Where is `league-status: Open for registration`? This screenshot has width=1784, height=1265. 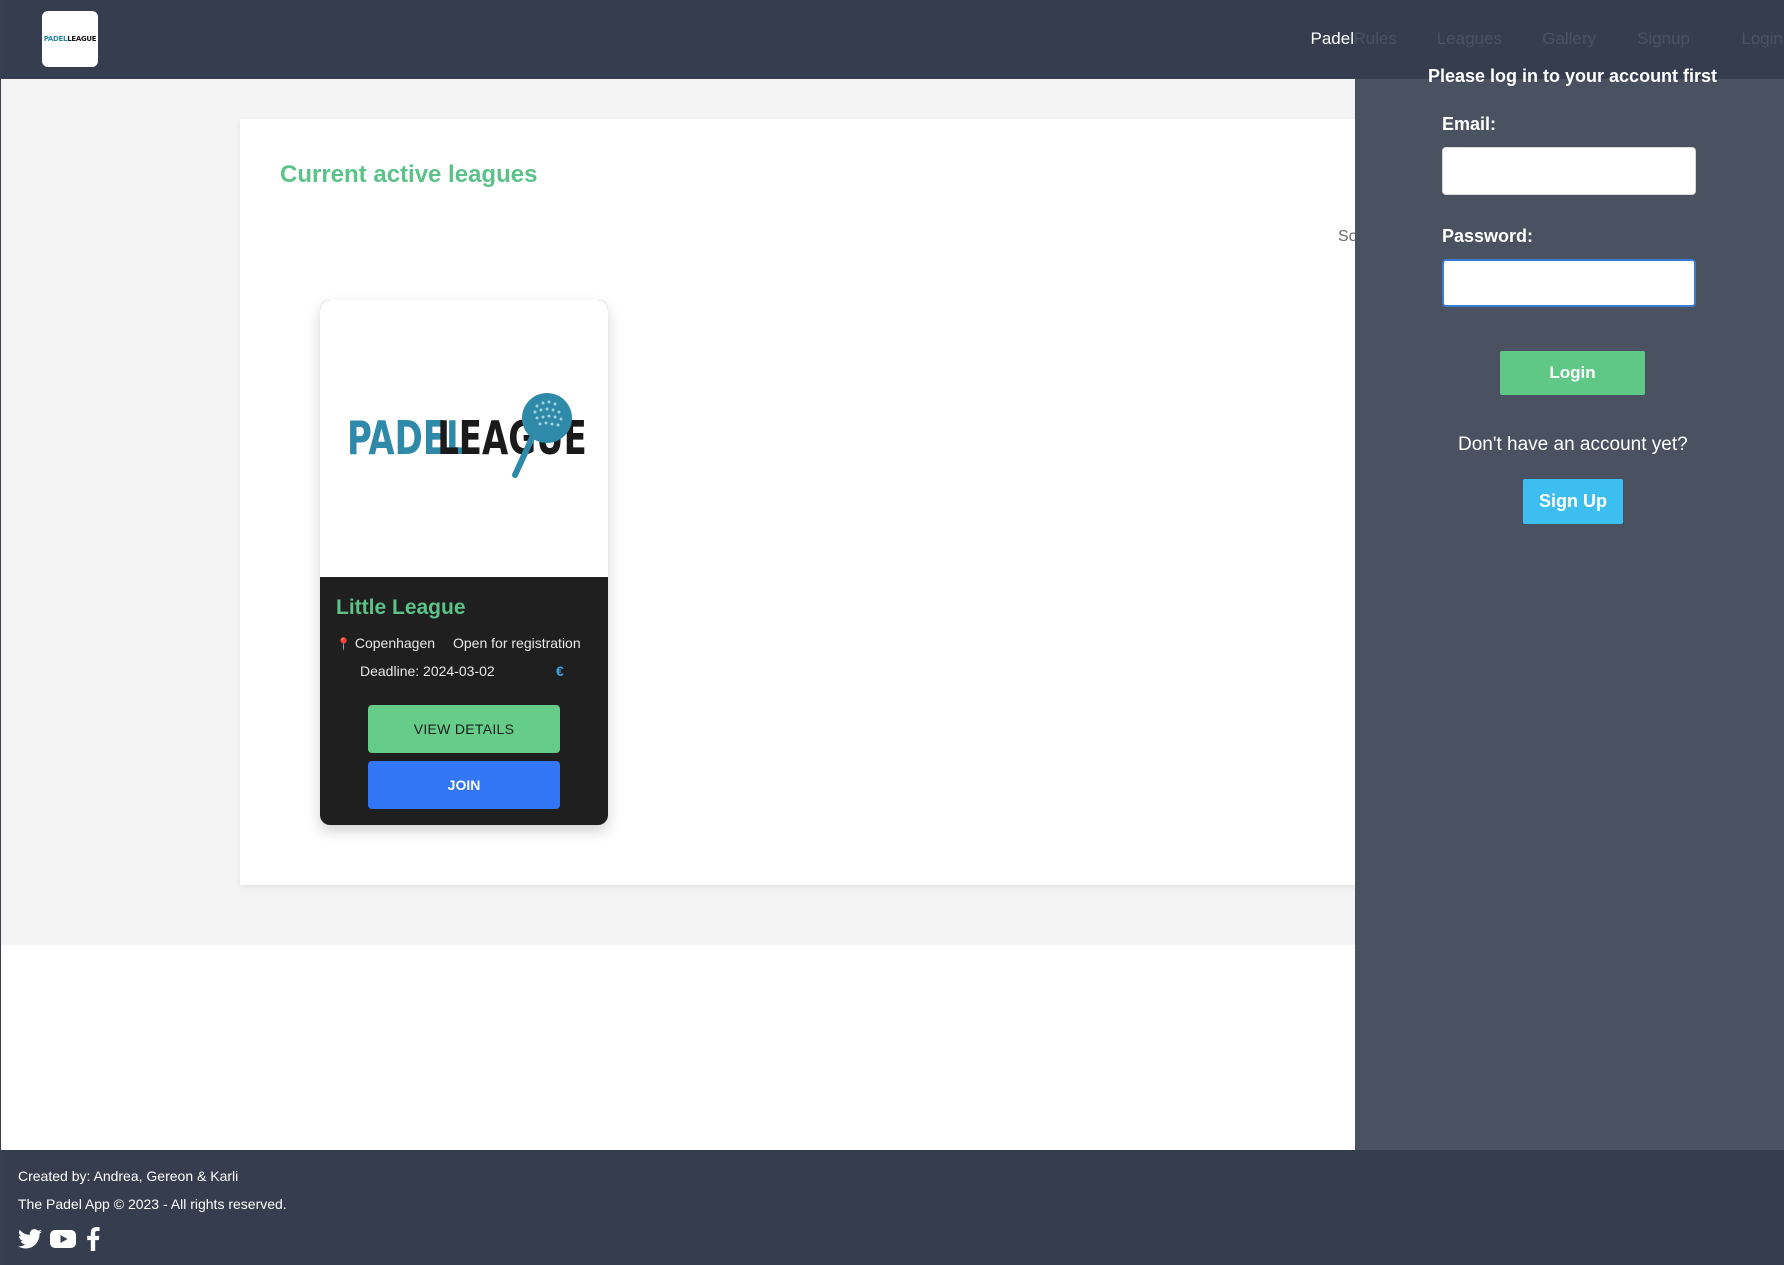 league-status: Open for registration is located at coordinates (517, 643).